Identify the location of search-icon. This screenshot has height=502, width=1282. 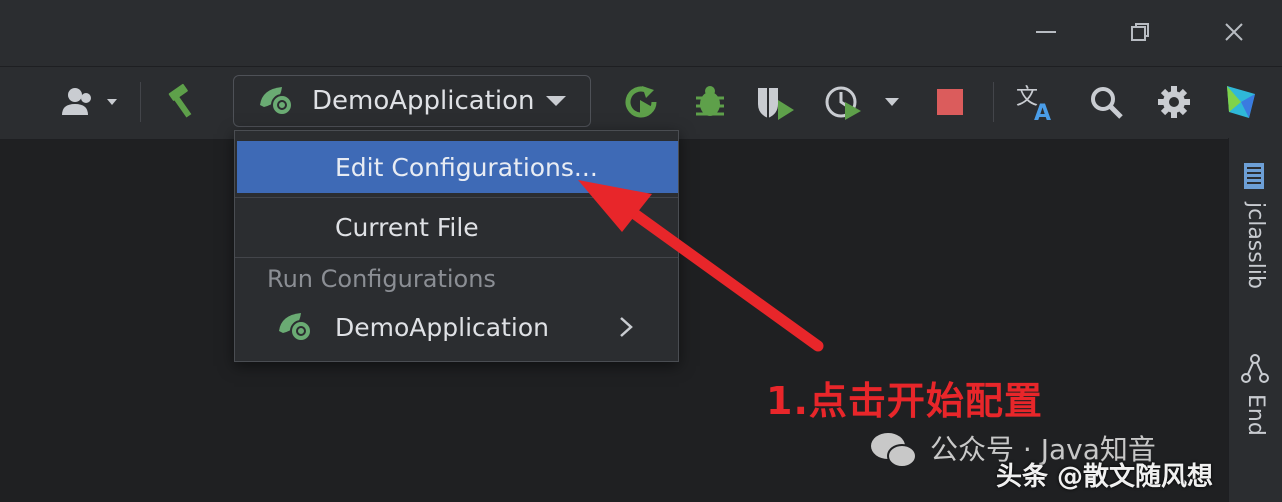
(1107, 103).